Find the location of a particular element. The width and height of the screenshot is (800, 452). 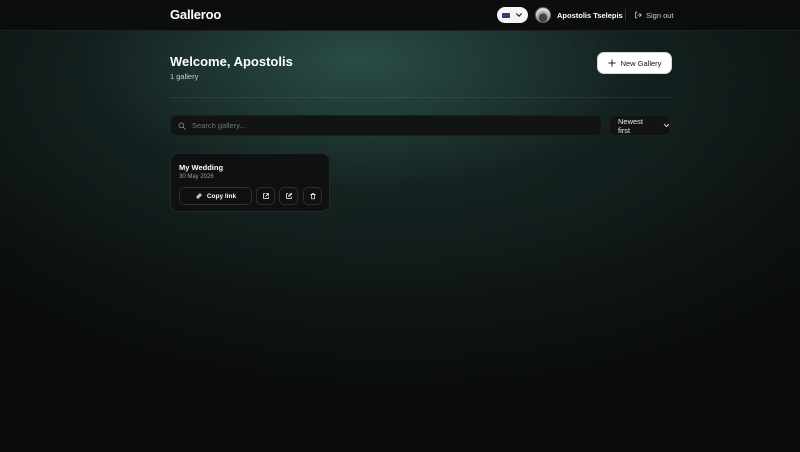

gallery-title: My Wedding is located at coordinates (201, 167).